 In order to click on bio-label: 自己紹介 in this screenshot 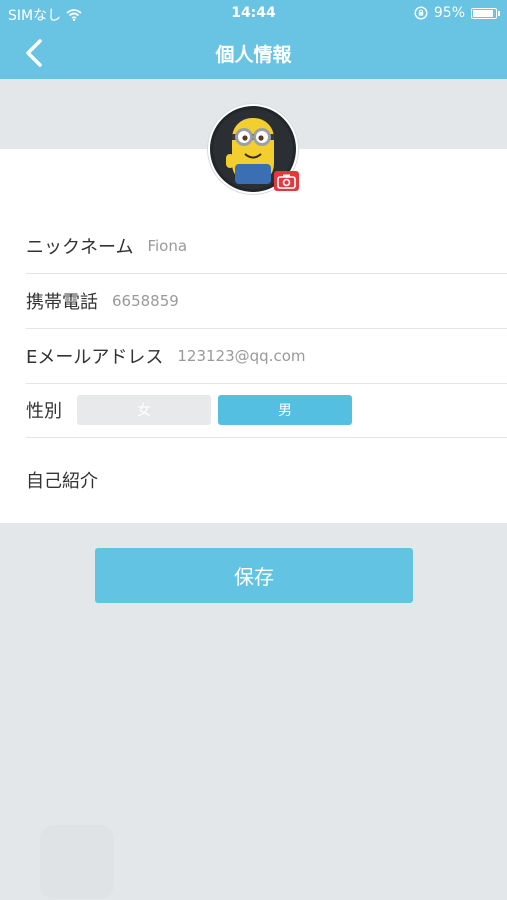, I will do `click(62, 481)`.